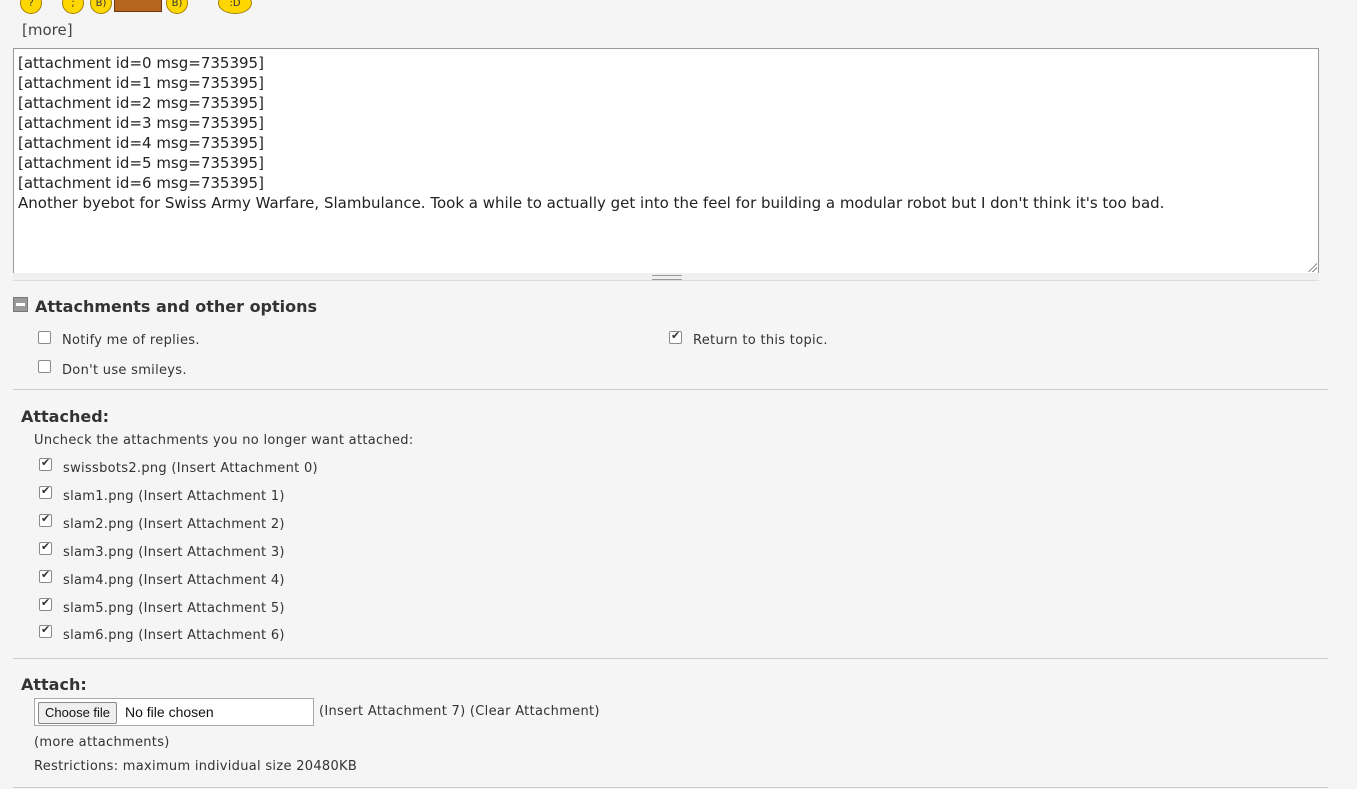  Describe the element at coordinates (174, 496) in the screenshot. I see `attachment-label: slam1.png (Insert Attachment 1)` at that location.